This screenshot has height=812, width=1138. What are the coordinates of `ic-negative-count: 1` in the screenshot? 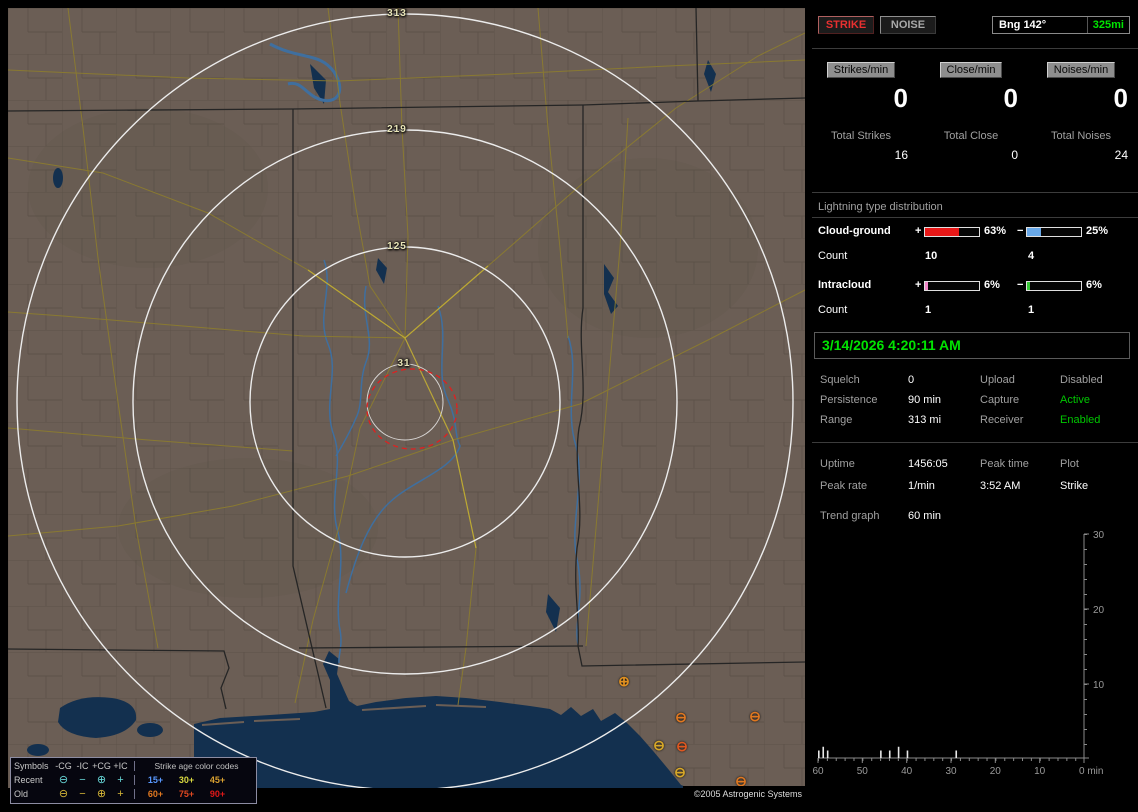 It's located at (1031, 310).